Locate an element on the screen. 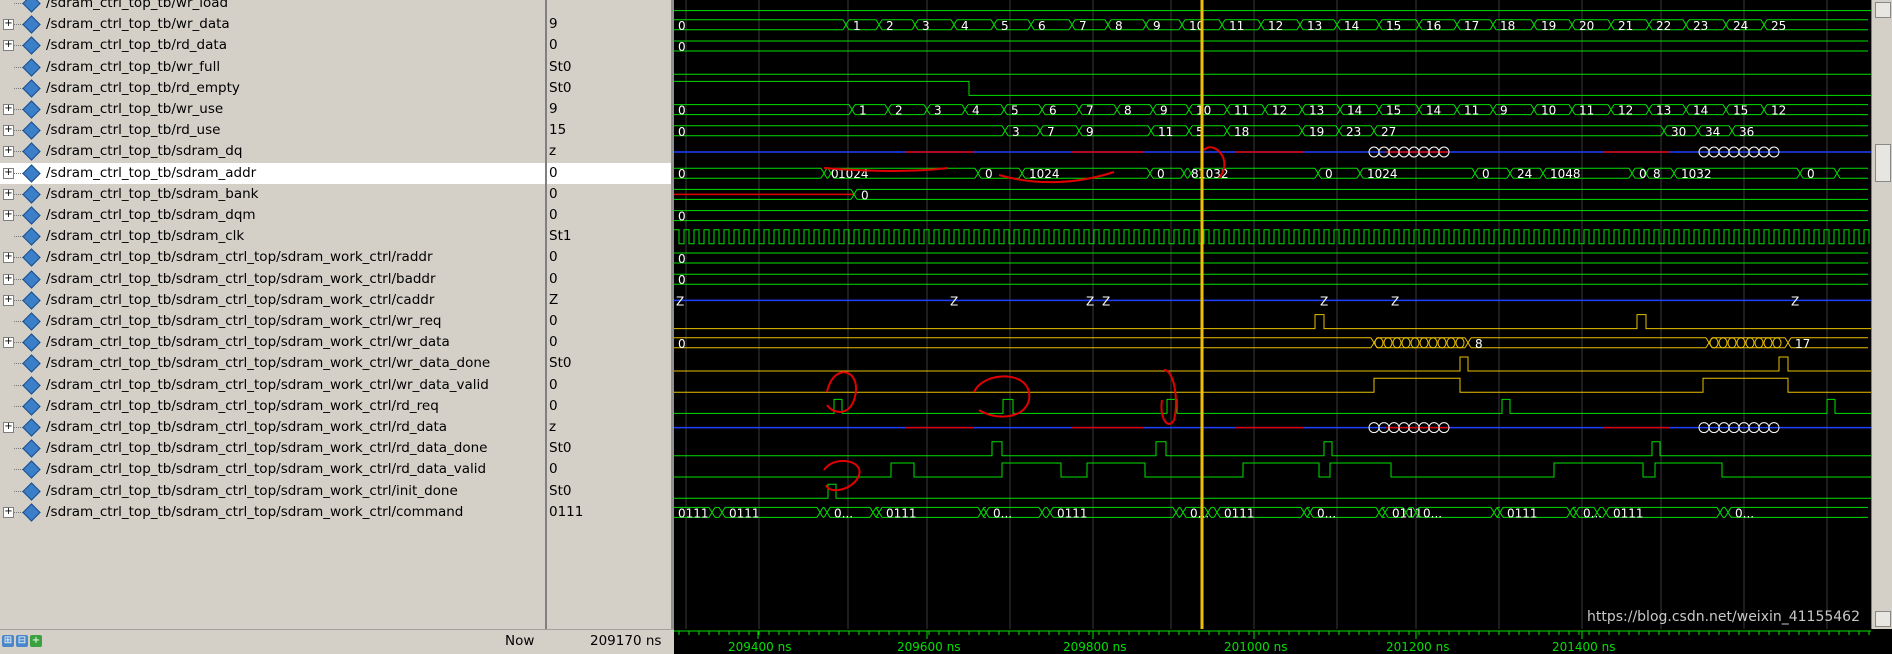 This screenshot has height=654, width=1892. signal-name: /sdram_ctrl_top_tb/rd_empty is located at coordinates (143, 87).